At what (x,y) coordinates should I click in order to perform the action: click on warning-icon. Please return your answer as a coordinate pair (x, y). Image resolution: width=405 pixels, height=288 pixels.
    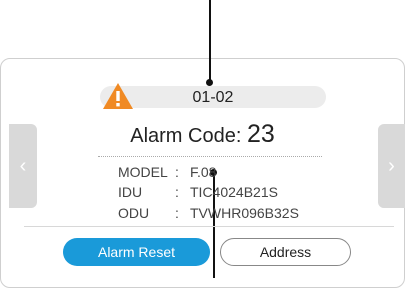
    Looking at the image, I should click on (118, 96).